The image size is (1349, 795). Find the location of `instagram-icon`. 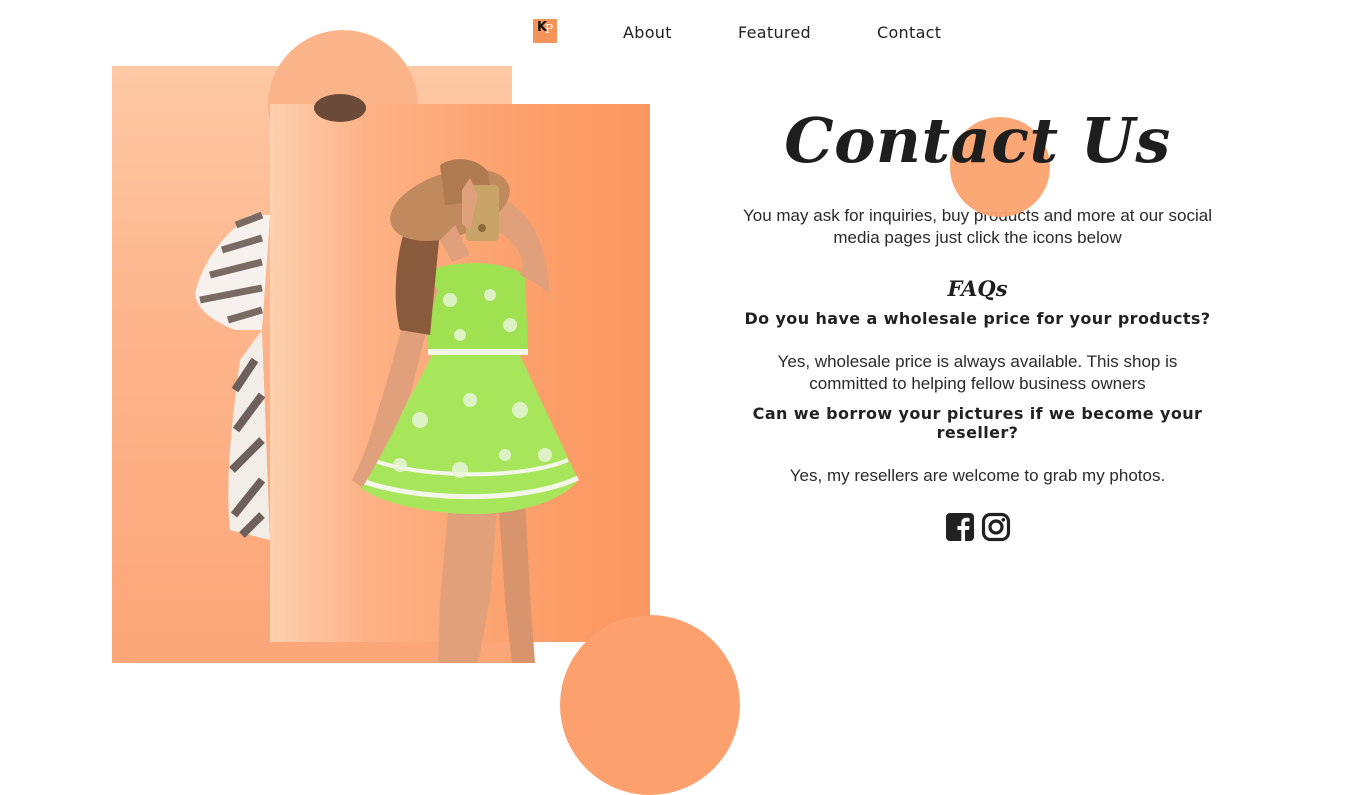

instagram-icon is located at coordinates (996, 527).